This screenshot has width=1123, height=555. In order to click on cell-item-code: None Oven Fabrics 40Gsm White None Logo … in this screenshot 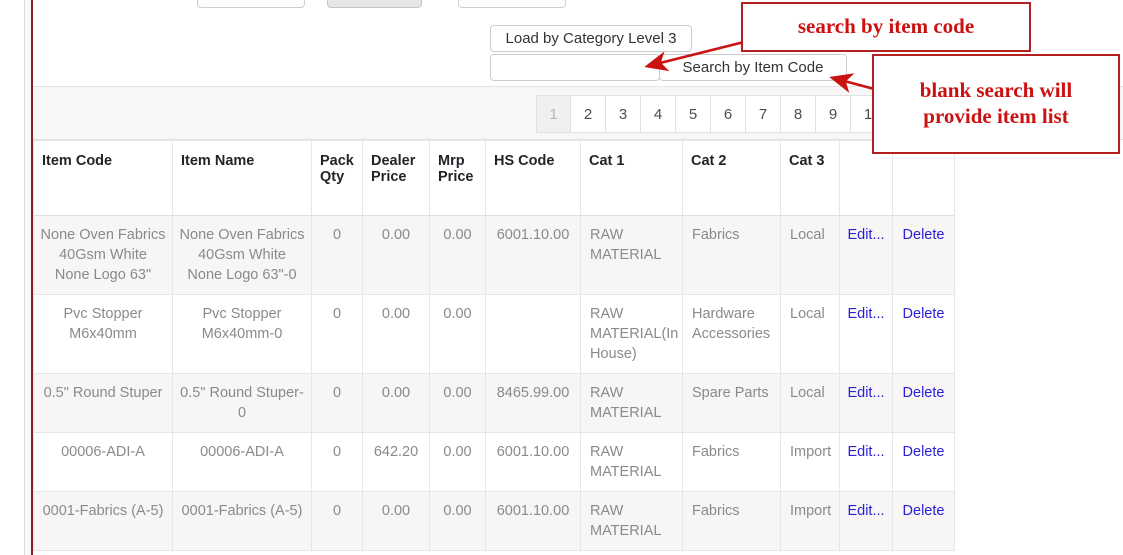, I will do `click(103, 255)`.